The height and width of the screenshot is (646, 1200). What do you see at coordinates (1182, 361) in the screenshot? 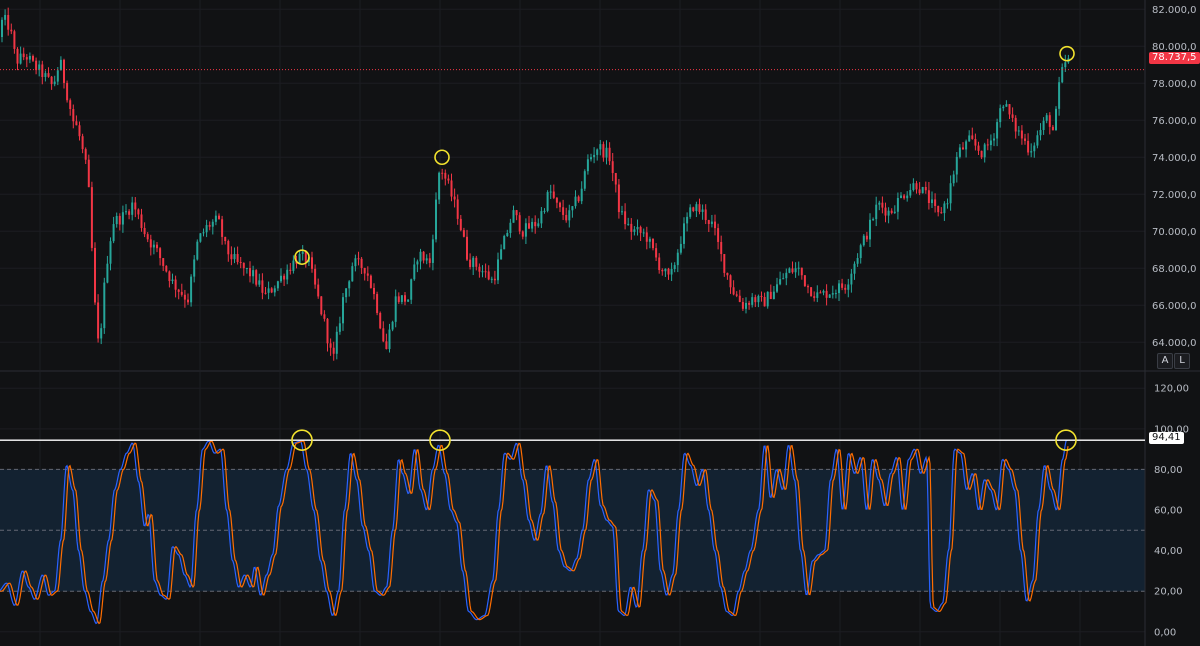
I see `log-scale-button: L` at bounding box center [1182, 361].